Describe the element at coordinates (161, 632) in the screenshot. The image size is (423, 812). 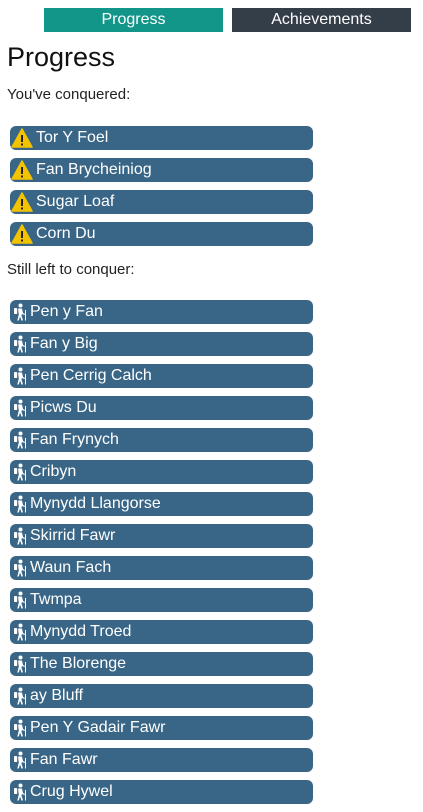
I see `remaining-item: Mynydd Troed` at that location.